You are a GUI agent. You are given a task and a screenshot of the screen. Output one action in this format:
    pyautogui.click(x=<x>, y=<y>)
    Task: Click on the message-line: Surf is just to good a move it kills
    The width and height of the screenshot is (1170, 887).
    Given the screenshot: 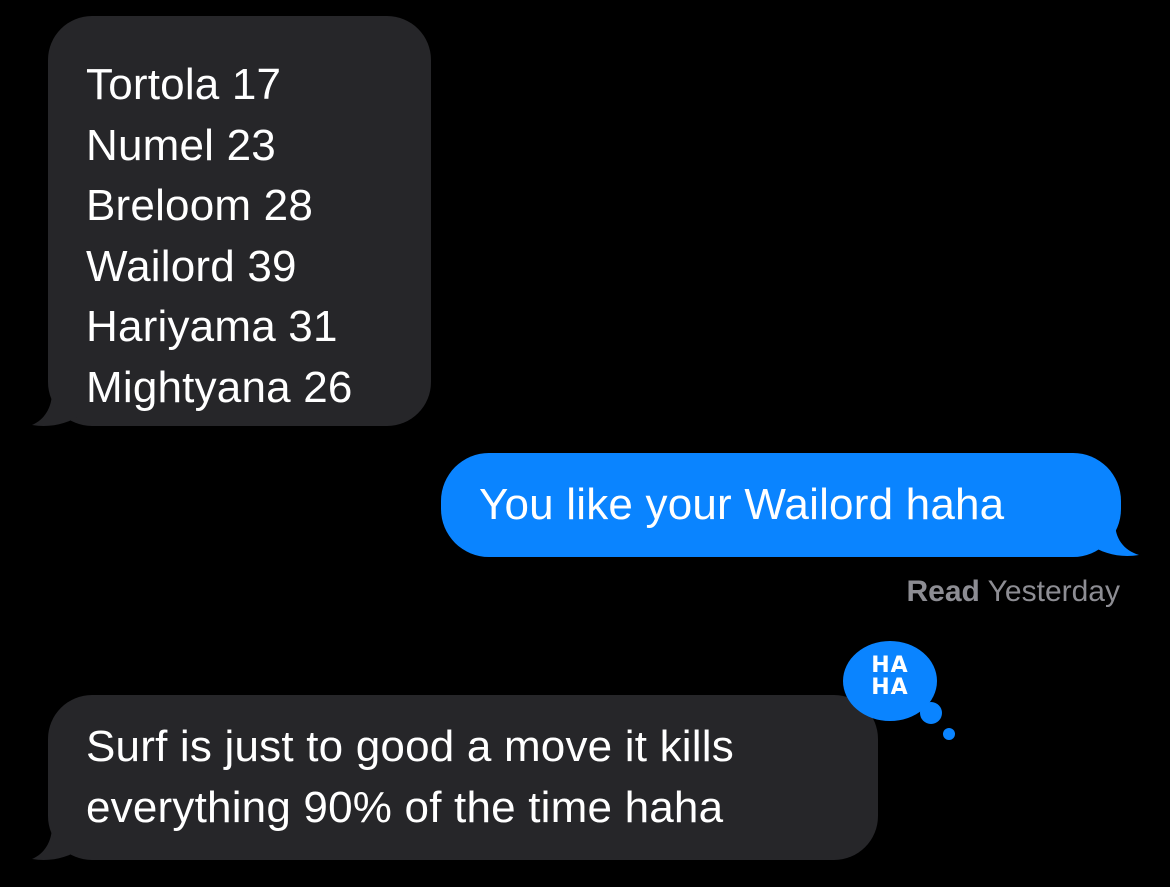 What is the action you would take?
    pyautogui.click(x=410, y=746)
    